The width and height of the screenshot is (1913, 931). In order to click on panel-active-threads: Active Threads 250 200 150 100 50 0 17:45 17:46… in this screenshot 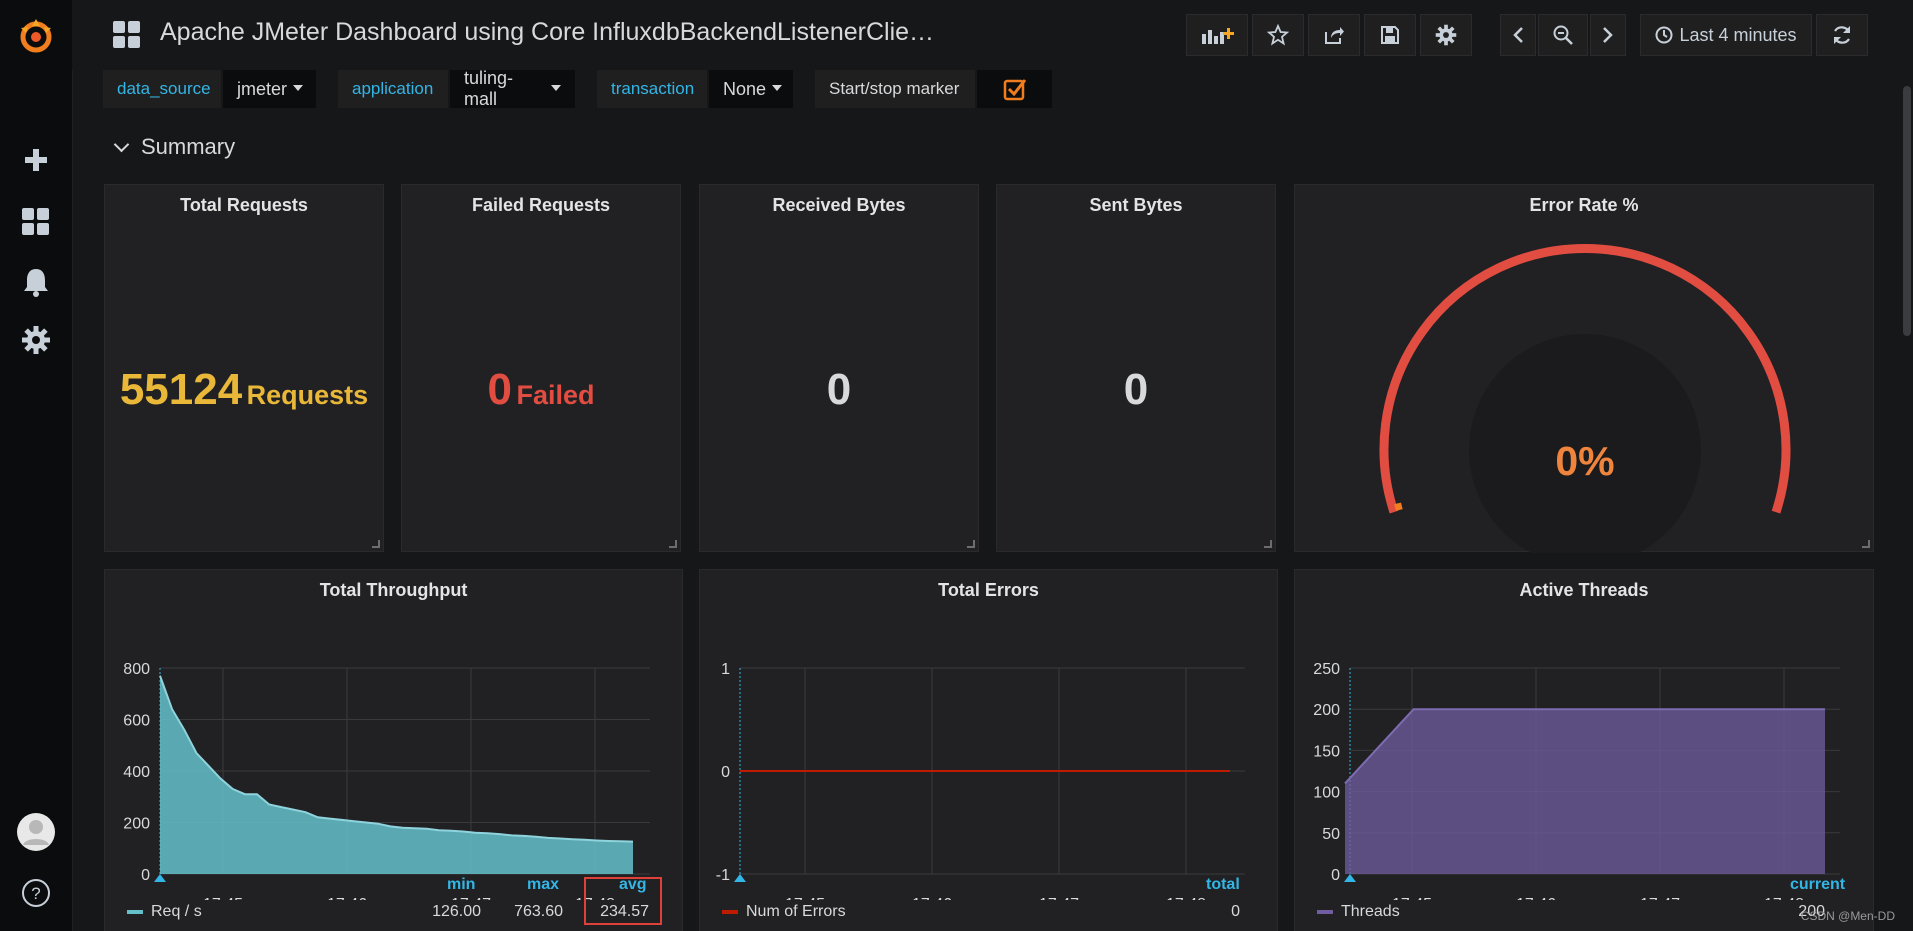, I will do `click(1584, 750)`.